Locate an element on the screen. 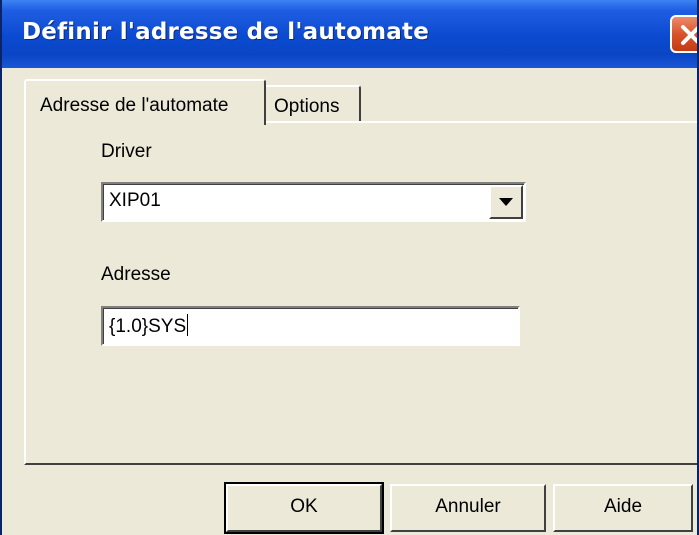  driver-label: Driver is located at coordinates (126, 151).